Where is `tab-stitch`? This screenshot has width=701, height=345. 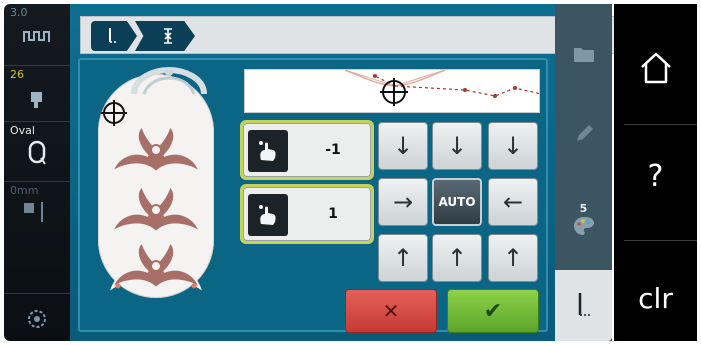
tab-stitch is located at coordinates (583, 305).